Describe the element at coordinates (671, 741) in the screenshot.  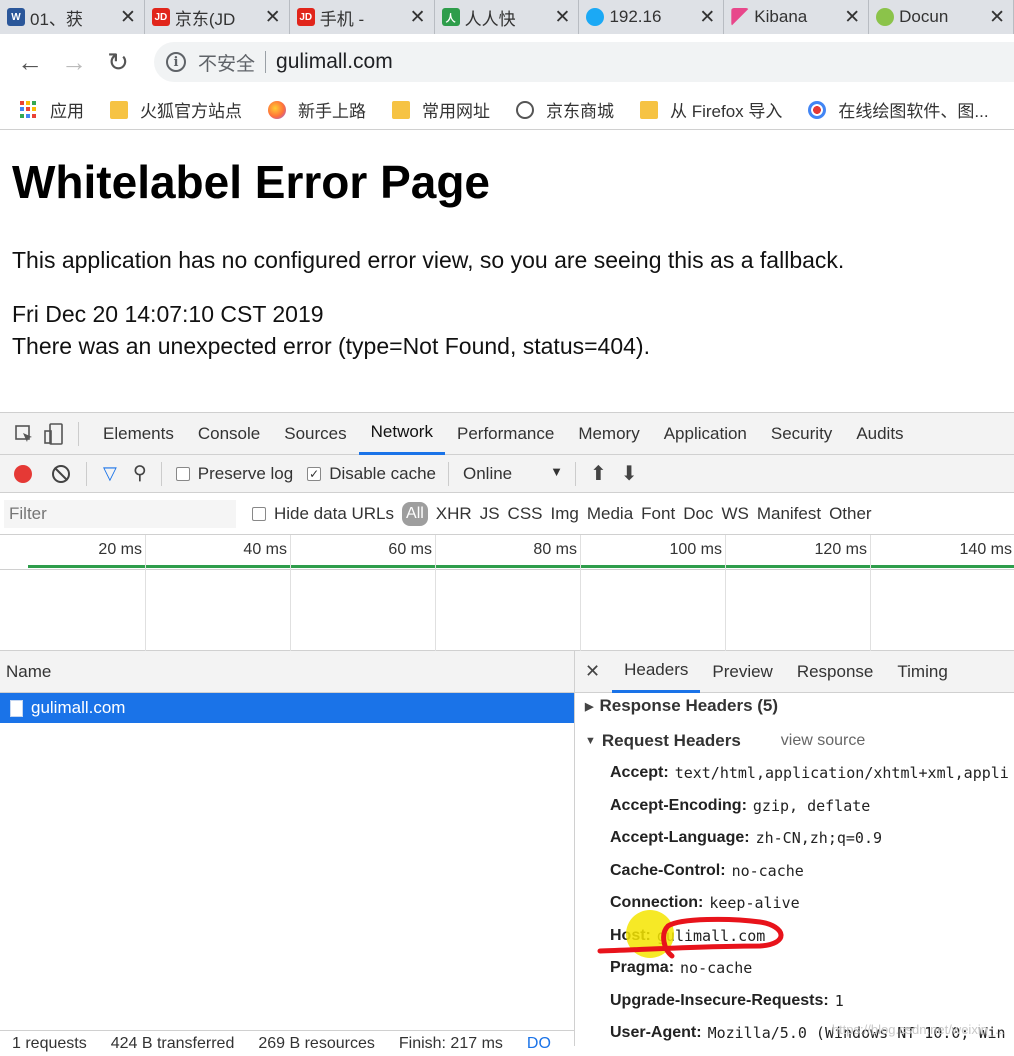
I see `request-headers-label: Request Headers` at that location.